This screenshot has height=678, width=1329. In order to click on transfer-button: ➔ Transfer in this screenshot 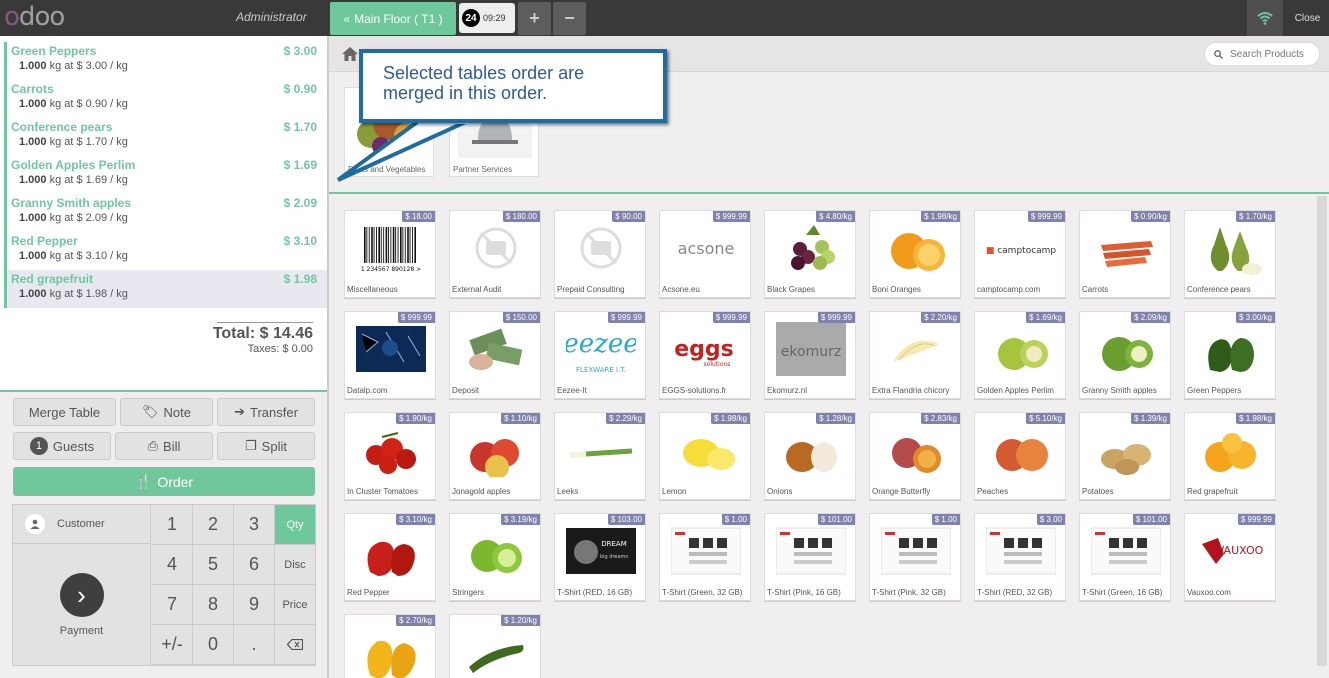, I will do `click(266, 412)`.